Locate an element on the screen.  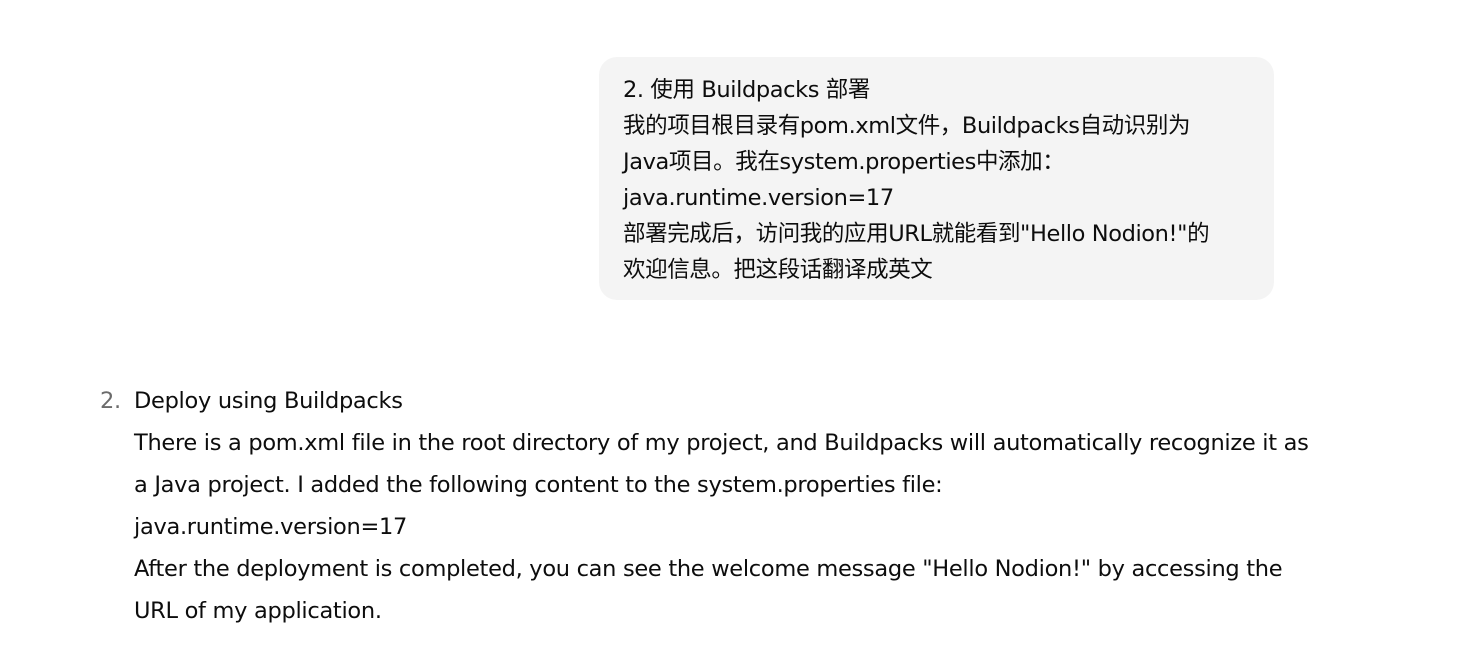
user-message-line: 部署完成后，访问我的应用URL就能看到"Hello Nodion!"的 is located at coordinates (916, 234).